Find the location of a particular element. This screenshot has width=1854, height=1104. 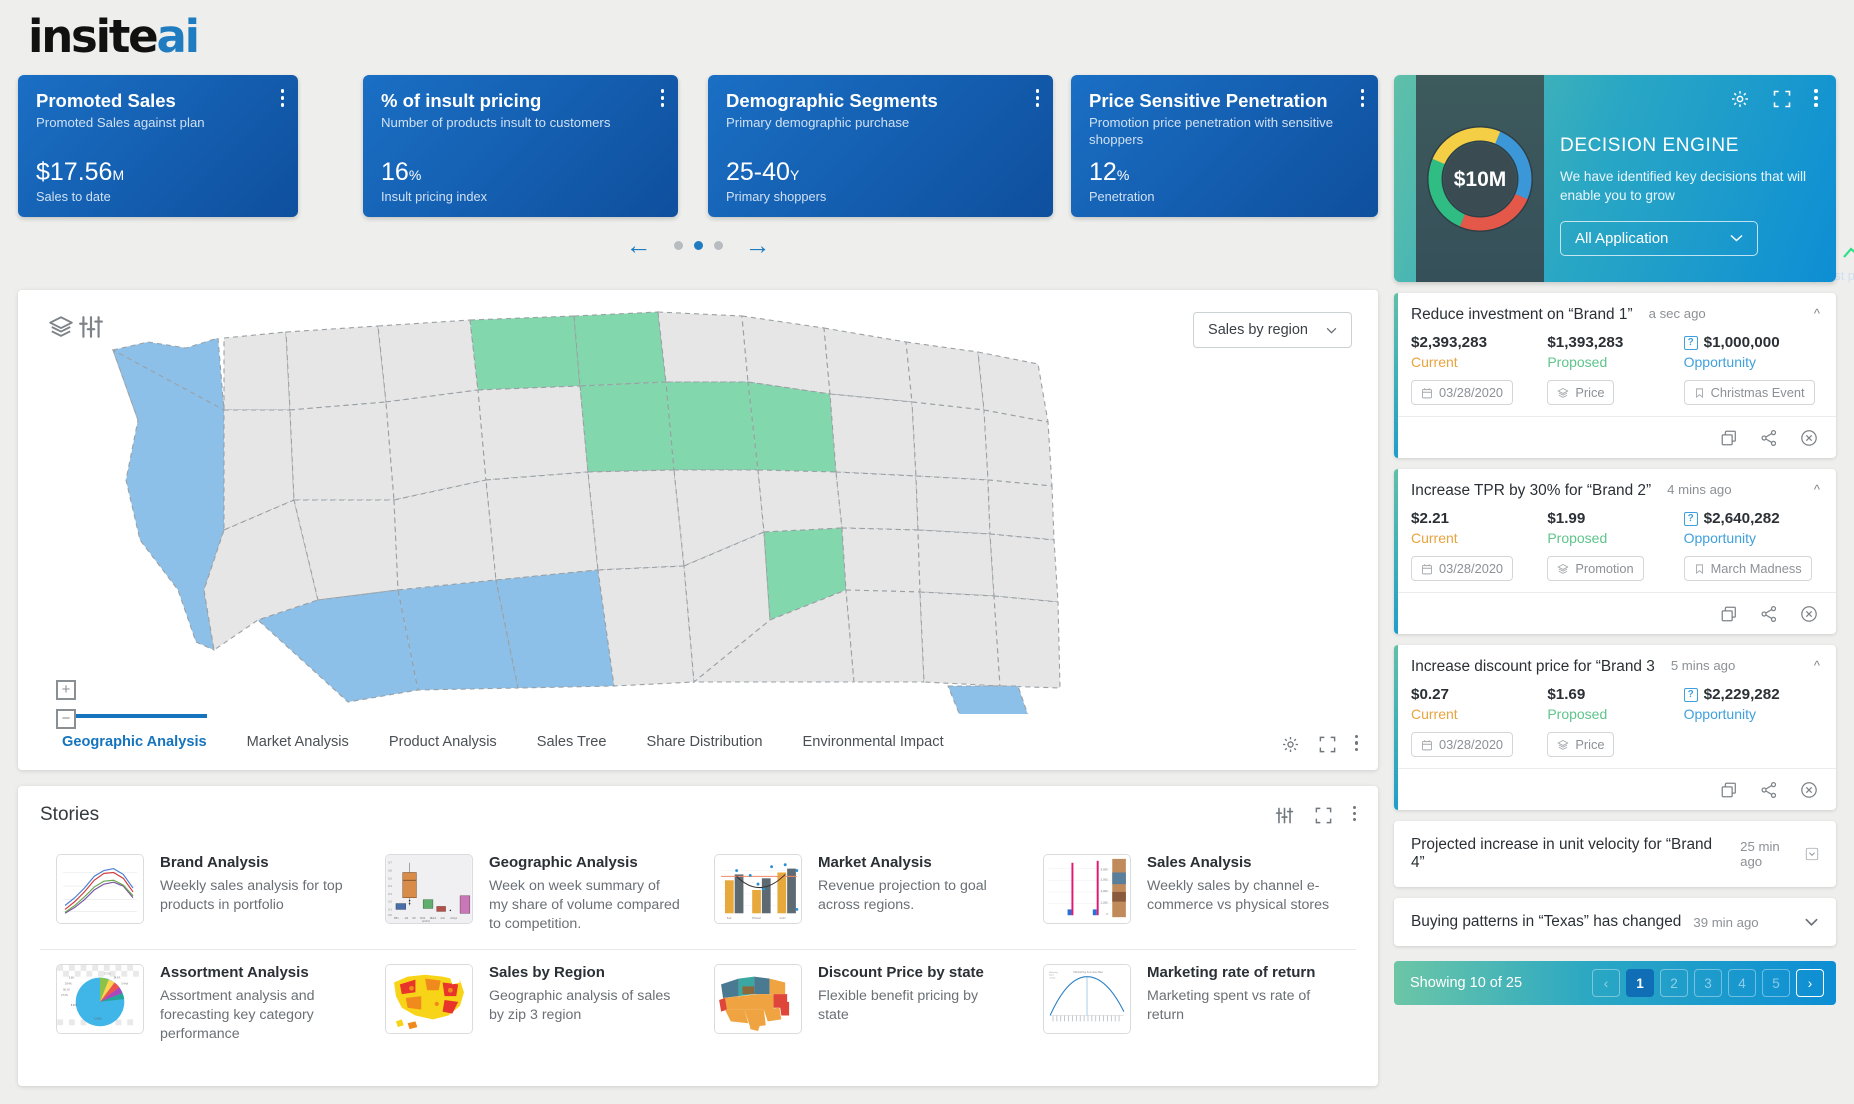

line-chart-thumb is located at coordinates (100, 889).